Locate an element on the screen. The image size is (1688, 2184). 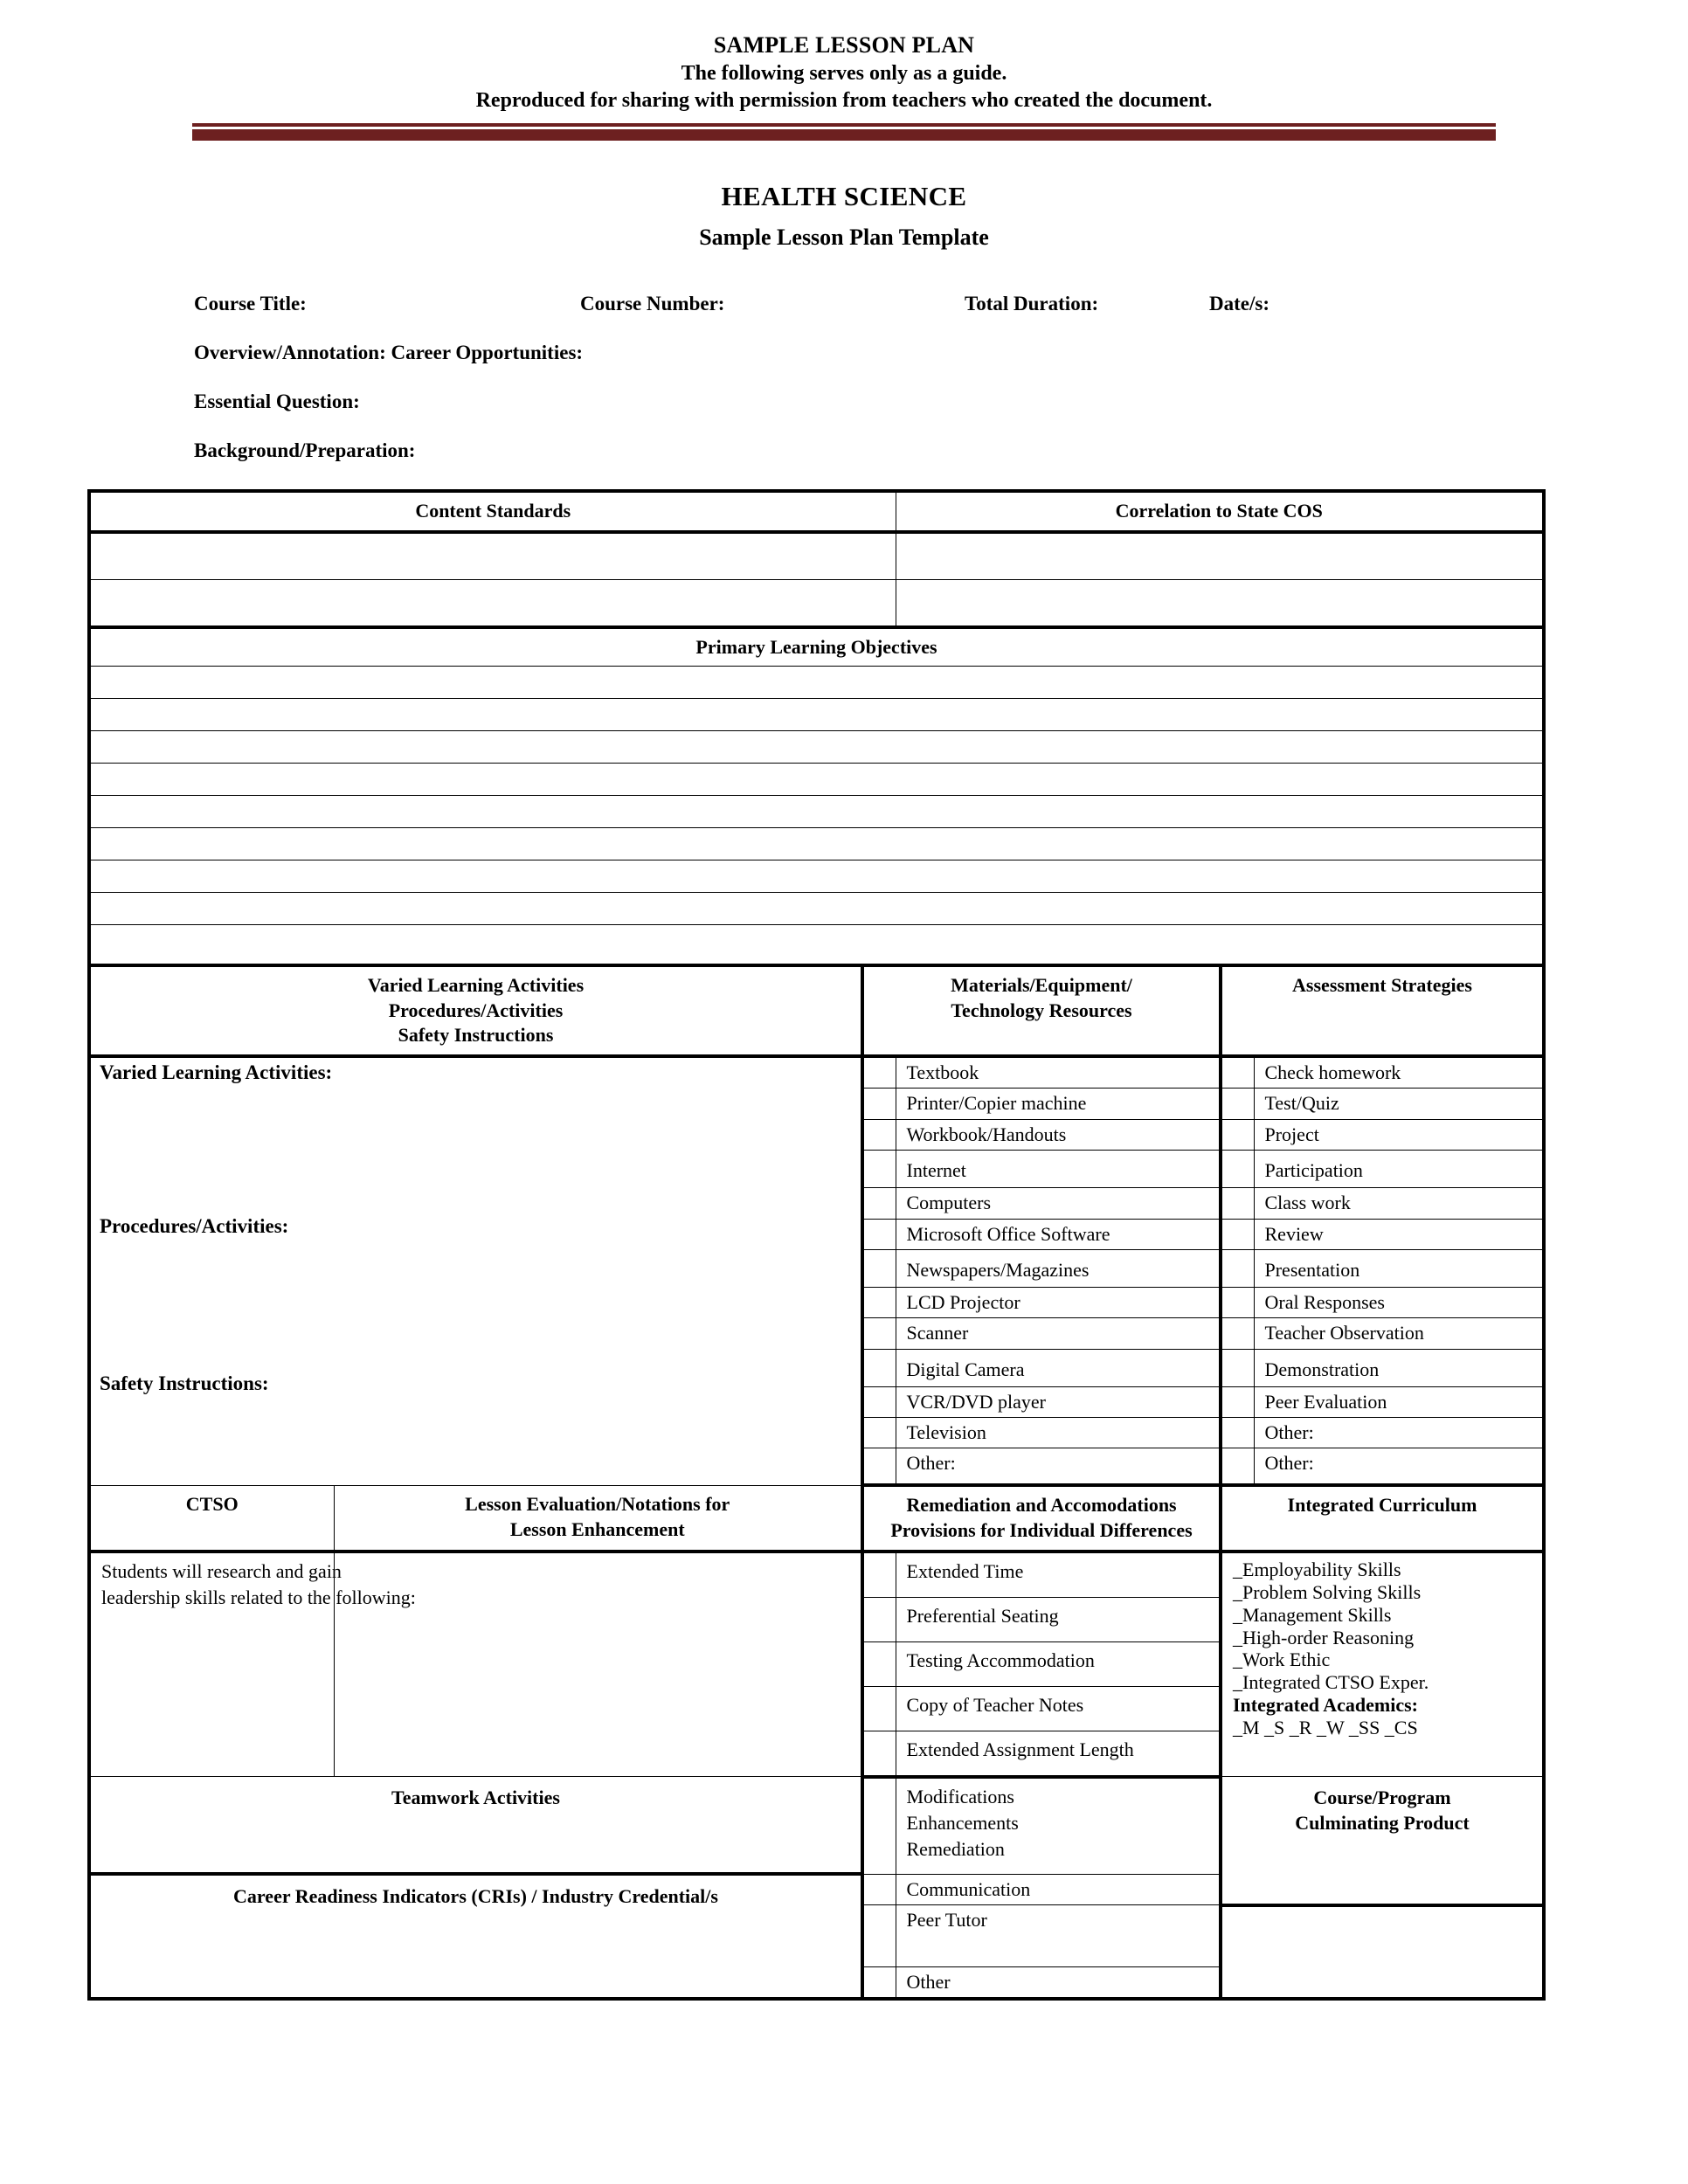
assessment-label: Demonstration is located at coordinates (1399, 1367).